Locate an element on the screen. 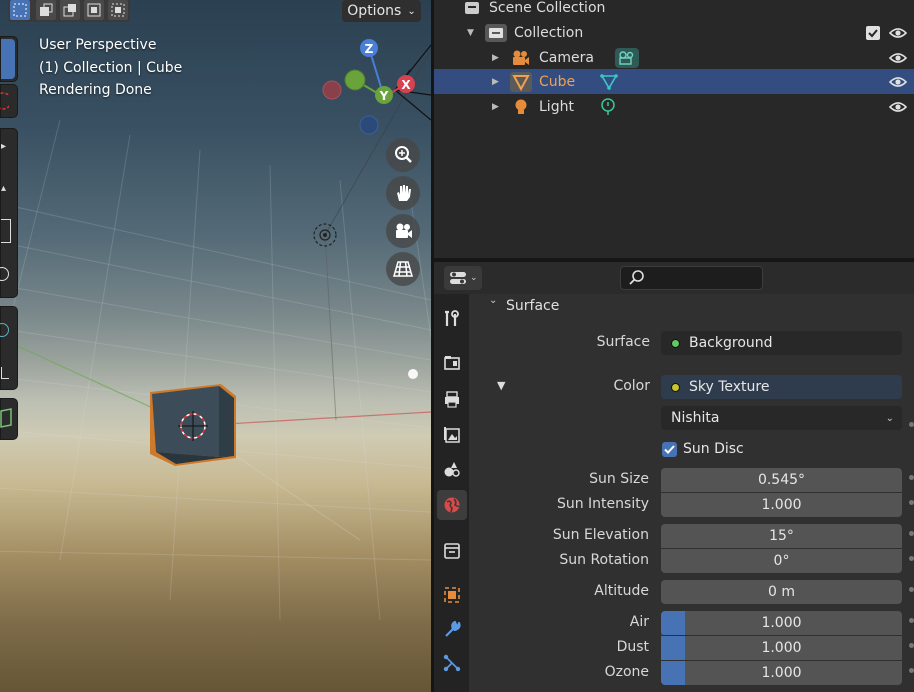 The width and height of the screenshot is (914, 692). collection-label: Collection is located at coordinates (549, 32).